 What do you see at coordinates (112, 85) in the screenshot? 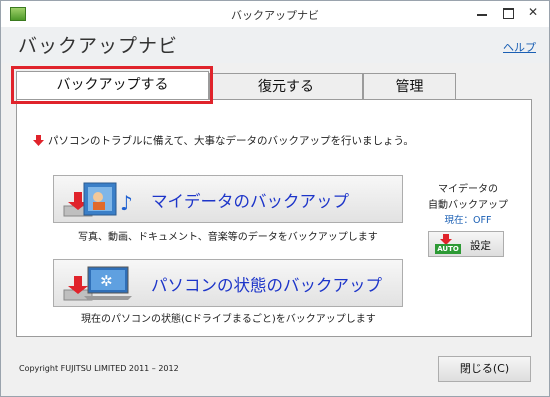
I see `tab-backup: バックアップする` at bounding box center [112, 85].